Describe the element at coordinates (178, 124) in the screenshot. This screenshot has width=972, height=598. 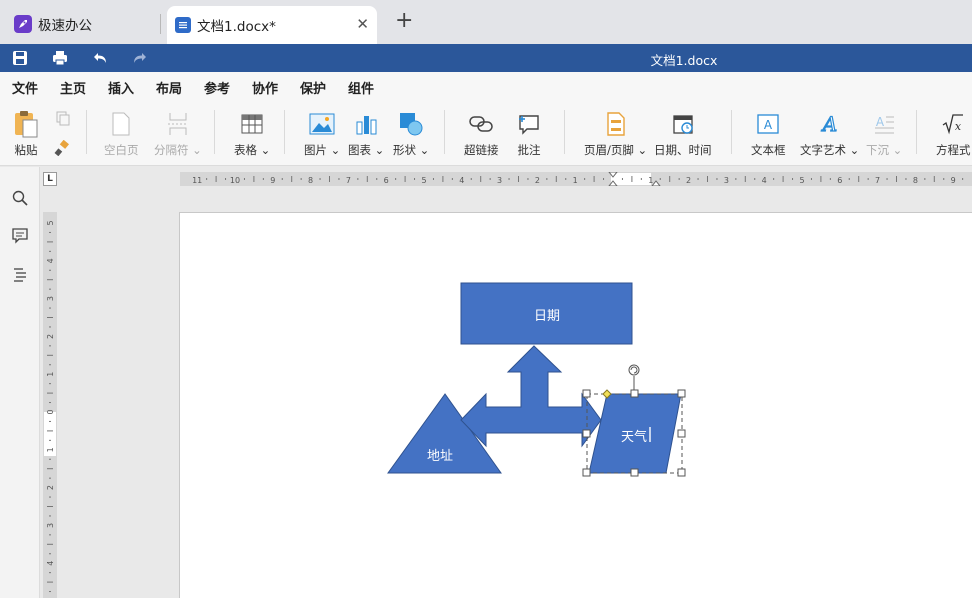
I see `page-break-icon` at that location.